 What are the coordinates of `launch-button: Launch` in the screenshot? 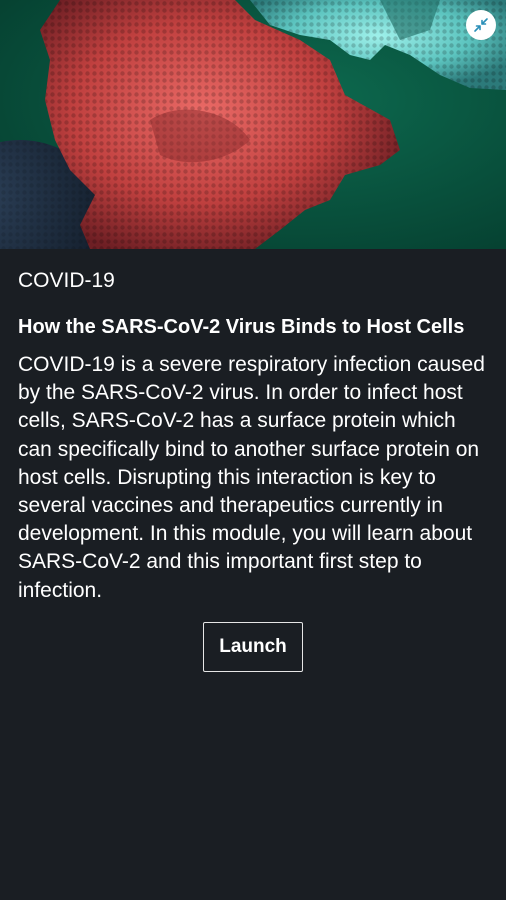 It's located at (253, 646).